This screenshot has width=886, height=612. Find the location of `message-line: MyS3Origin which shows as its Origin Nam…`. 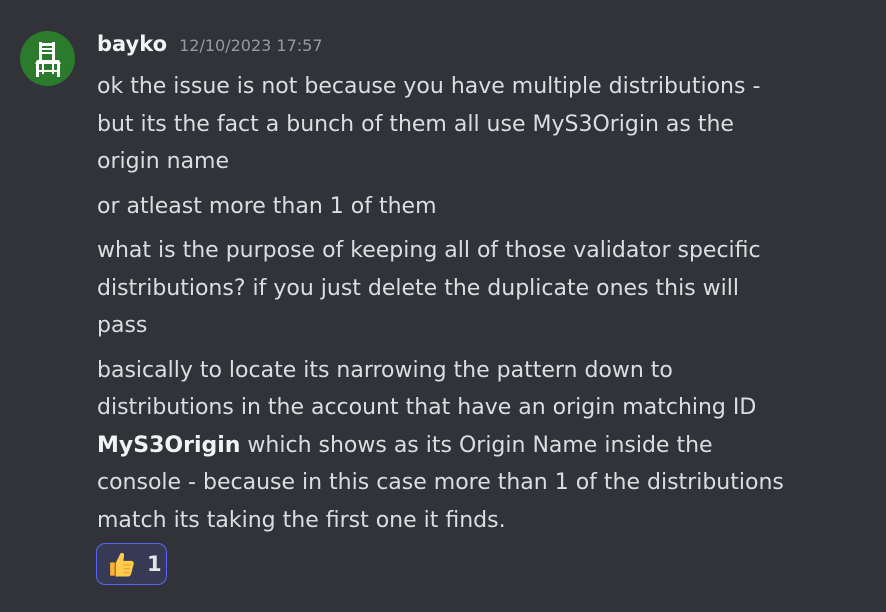

message-line: MyS3Origin which shows as its Origin Nam… is located at coordinates (477, 446).